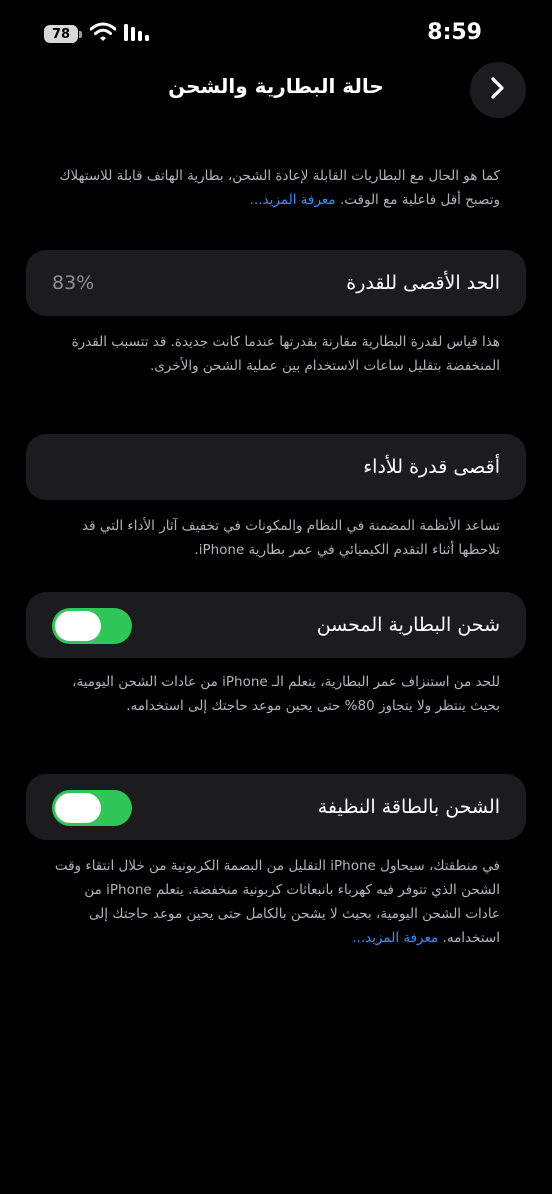 The height and width of the screenshot is (1194, 552). What do you see at coordinates (73, 283) in the screenshot?
I see `maximum-capacity-value: 83%` at bounding box center [73, 283].